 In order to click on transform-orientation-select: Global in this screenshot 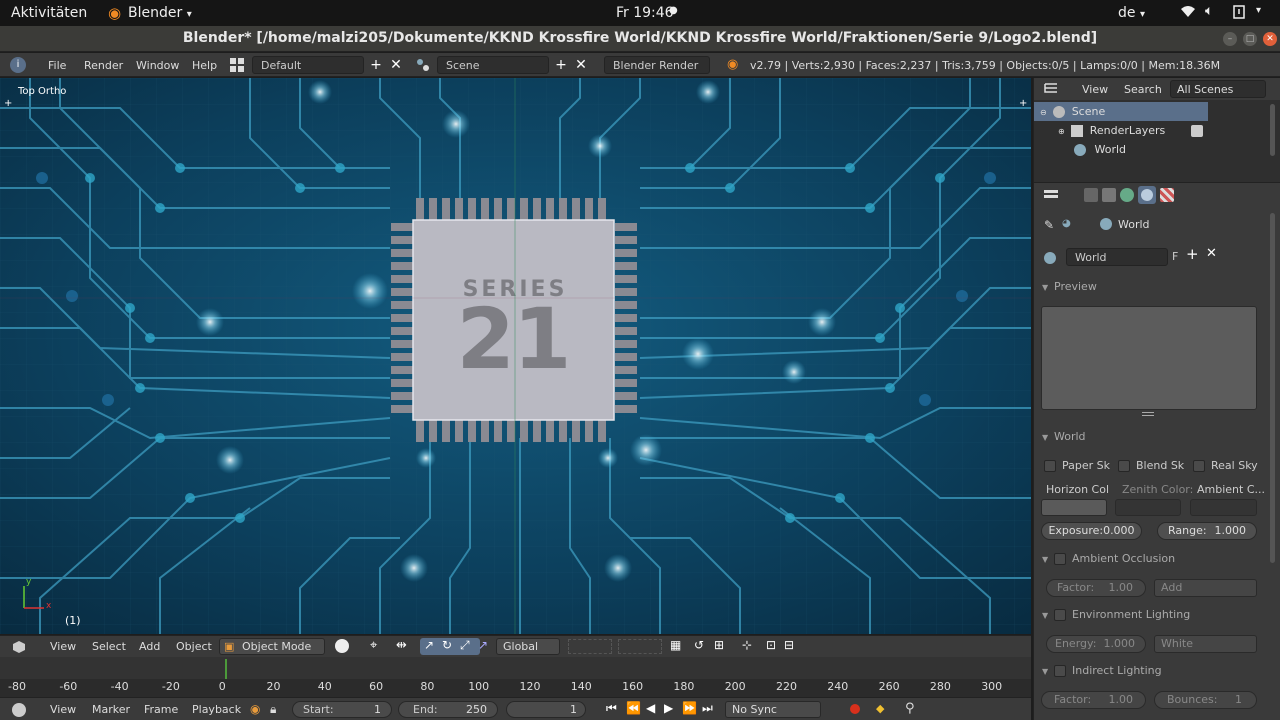, I will do `click(528, 646)`.